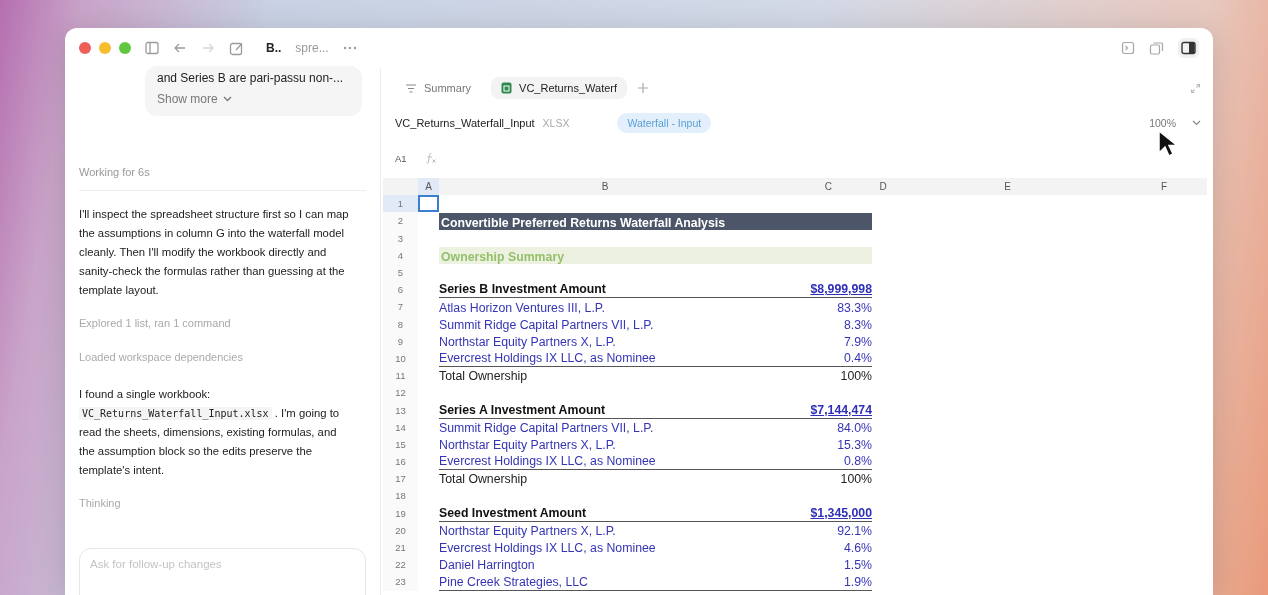 The image size is (1268, 595). I want to click on cursor-icon, so click(1167, 144).